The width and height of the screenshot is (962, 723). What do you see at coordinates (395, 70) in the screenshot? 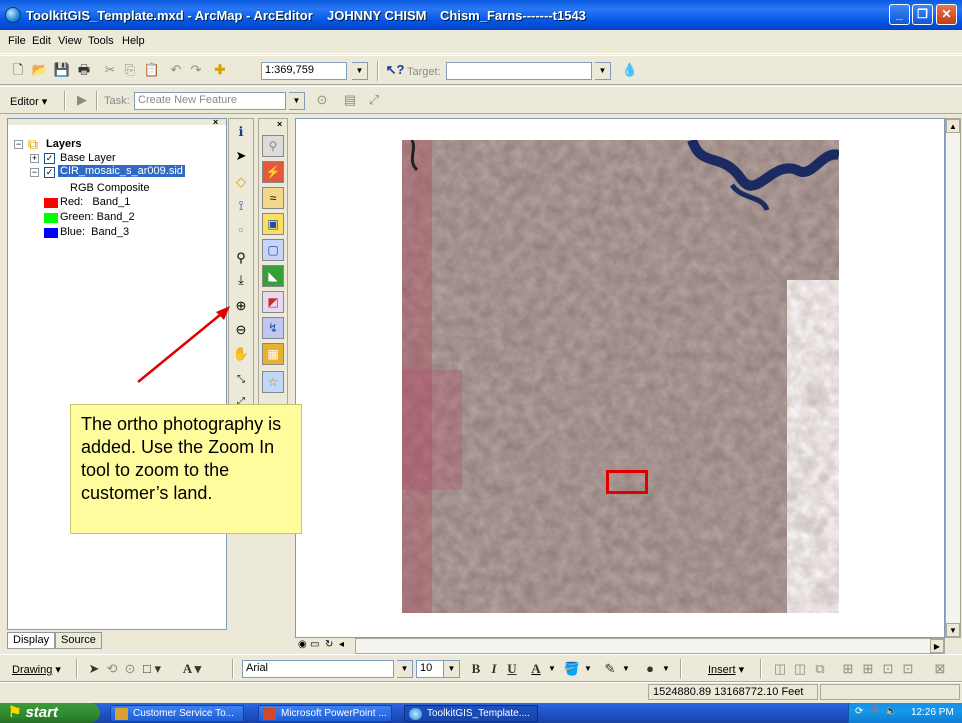
I see `whats-this-help-icon: ↖?` at bounding box center [395, 70].